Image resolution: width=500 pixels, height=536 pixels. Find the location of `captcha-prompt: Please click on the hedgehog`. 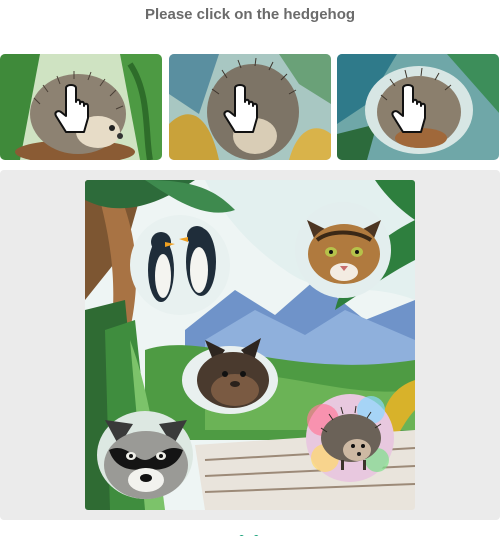

captcha-prompt: Please click on the hedgehog is located at coordinates (250, 14).